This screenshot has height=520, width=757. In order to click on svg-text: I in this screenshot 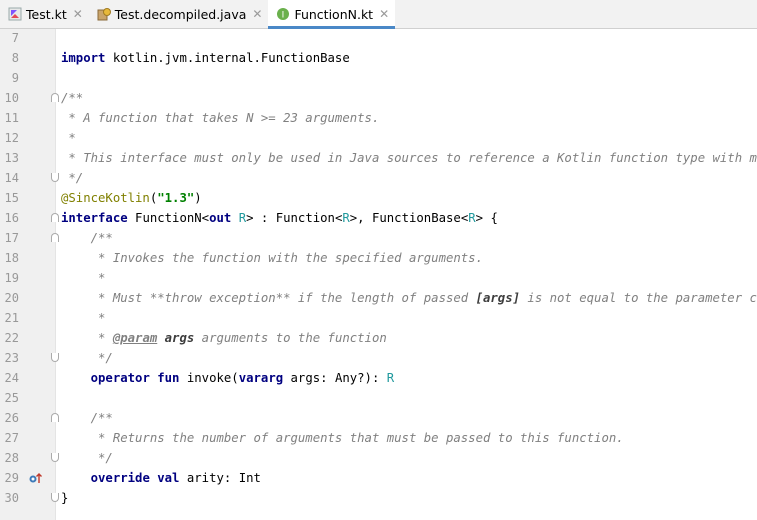, I will do `click(283, 16)`.